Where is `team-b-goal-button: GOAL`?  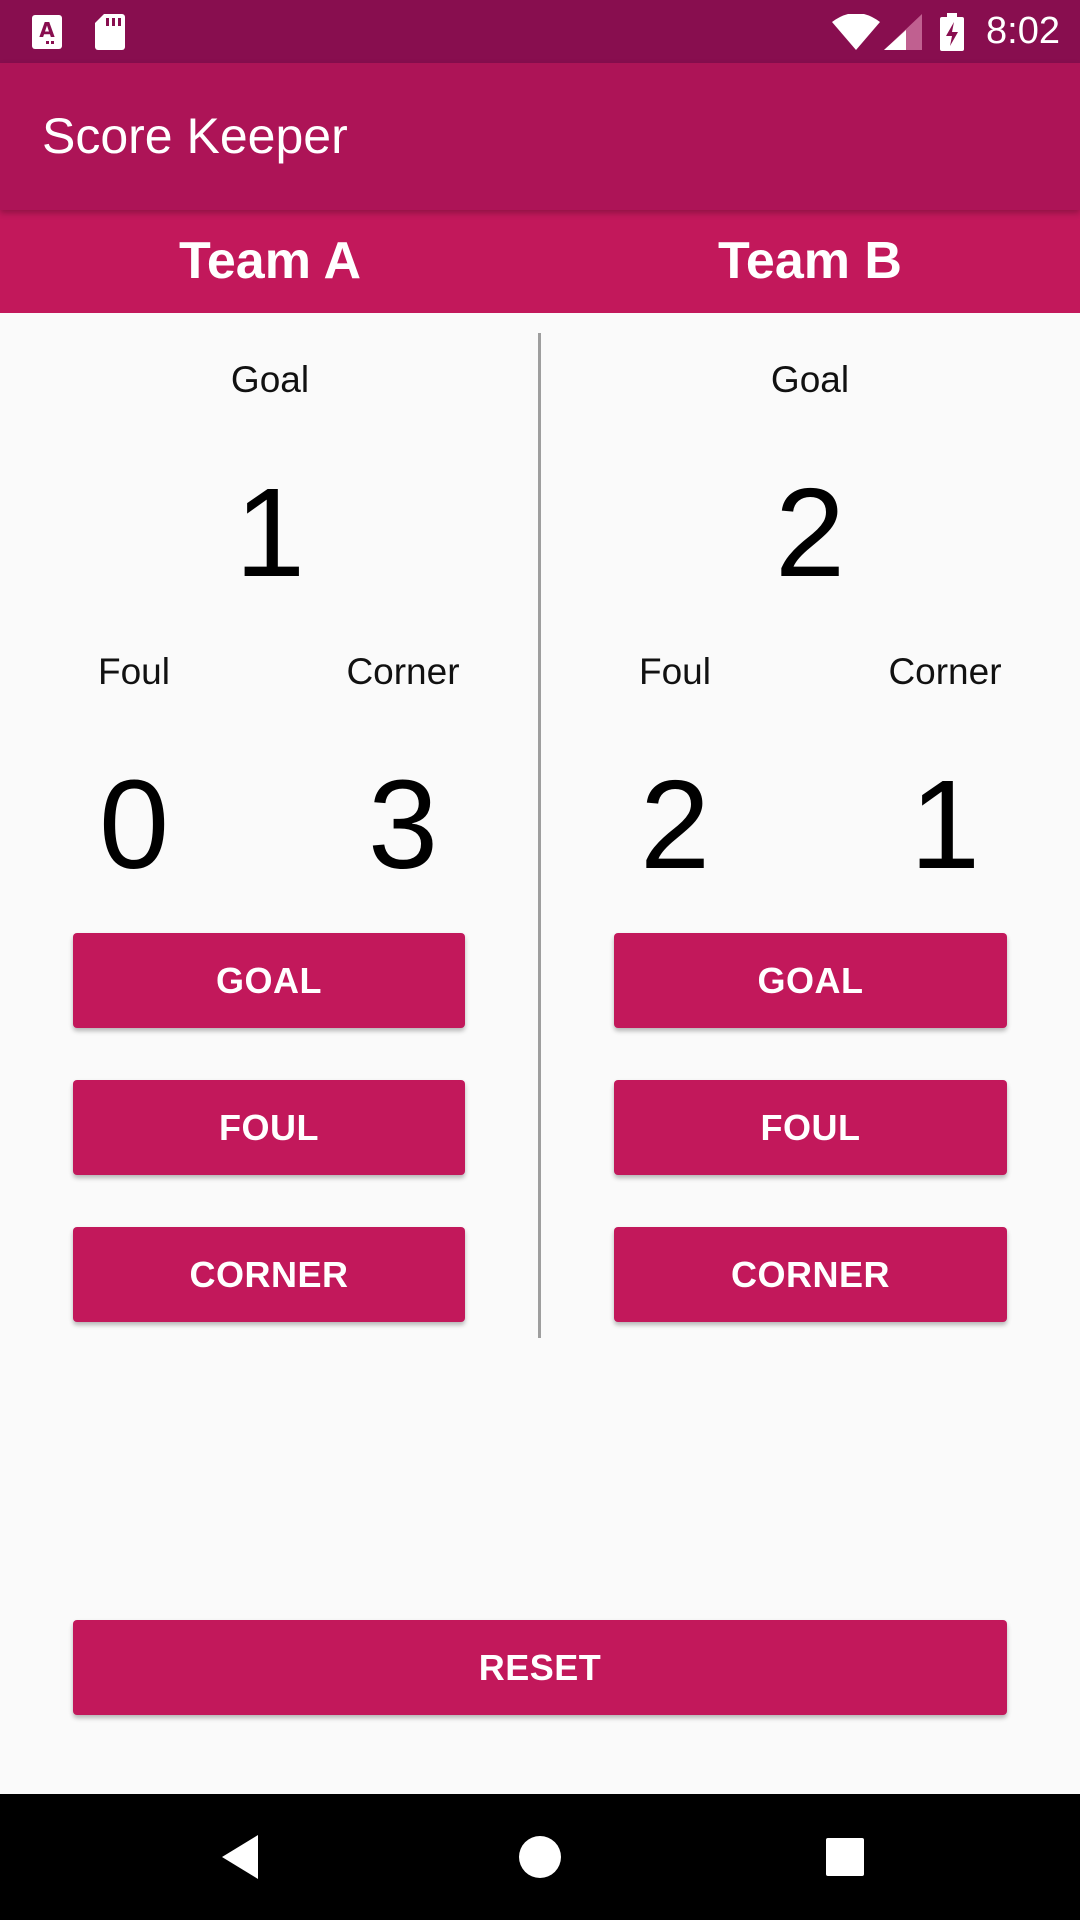
team-b-goal-button: GOAL is located at coordinates (810, 980).